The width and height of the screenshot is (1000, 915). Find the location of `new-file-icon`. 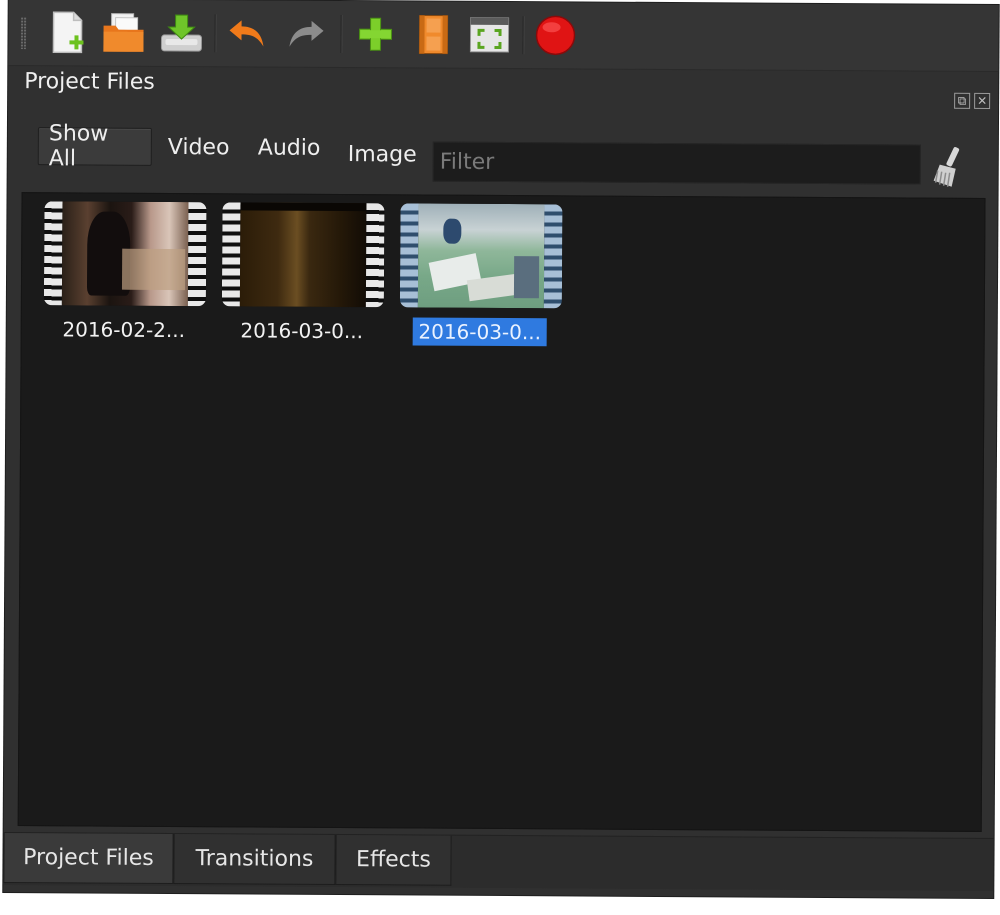

new-file-icon is located at coordinates (68, 32).